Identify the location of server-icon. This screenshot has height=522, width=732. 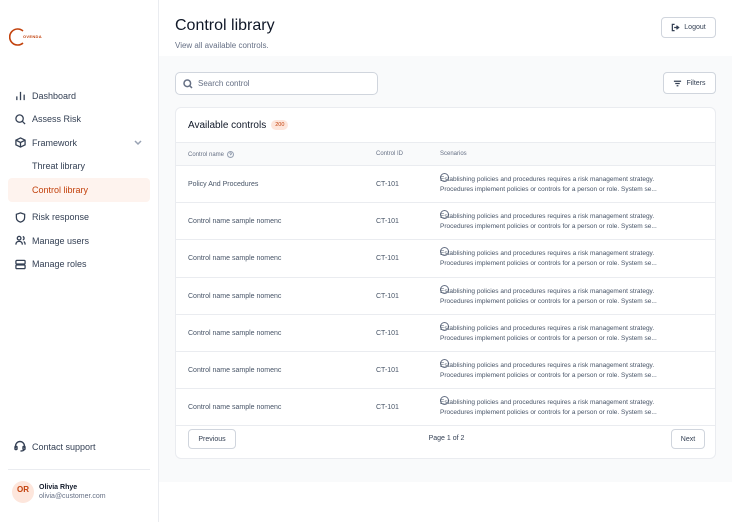
(20, 264).